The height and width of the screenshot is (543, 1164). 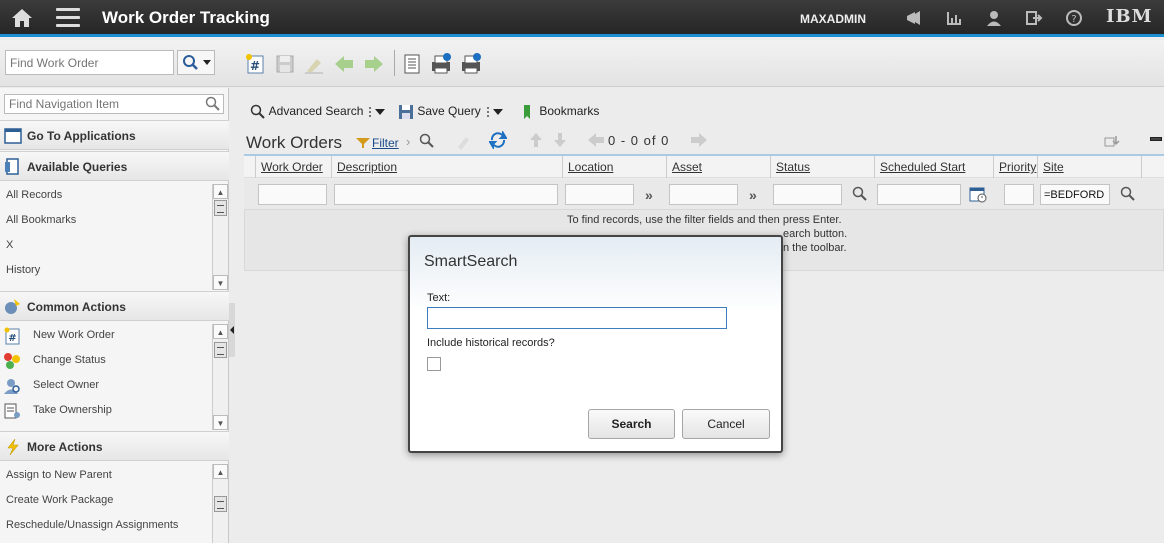 What do you see at coordinates (446, 194) in the screenshot?
I see `filter-description-input` at bounding box center [446, 194].